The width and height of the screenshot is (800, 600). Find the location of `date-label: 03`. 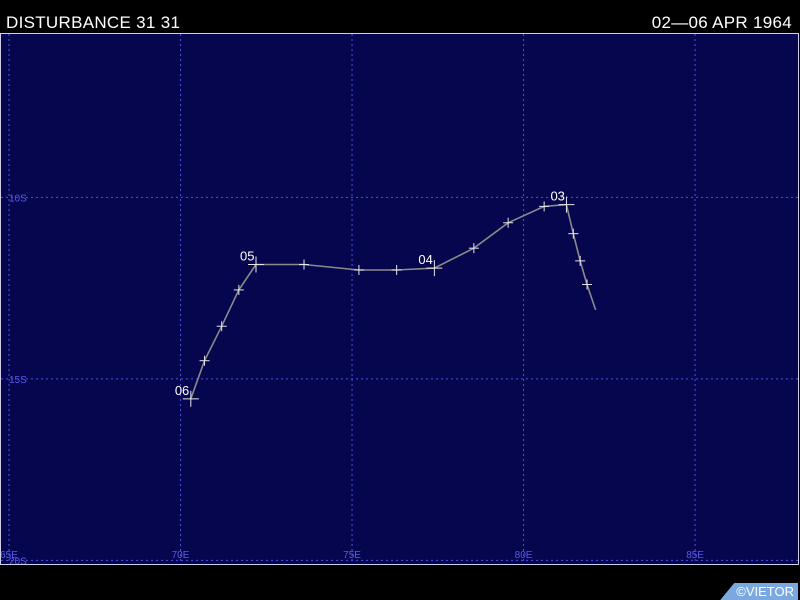

date-label: 03 is located at coordinates (557, 196).